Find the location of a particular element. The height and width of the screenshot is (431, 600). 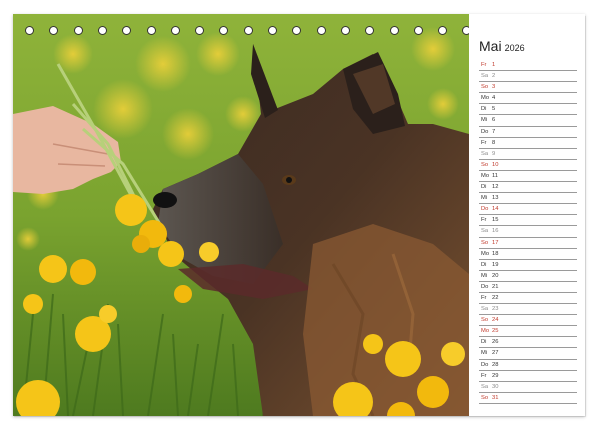

day-number: 6 is located at coordinates (494, 120).